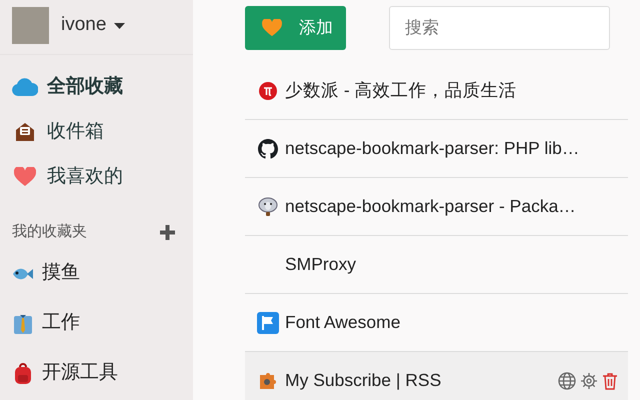 The width and height of the screenshot is (640, 400). Describe the element at coordinates (610, 381) in the screenshot. I see `trash-icon` at that location.